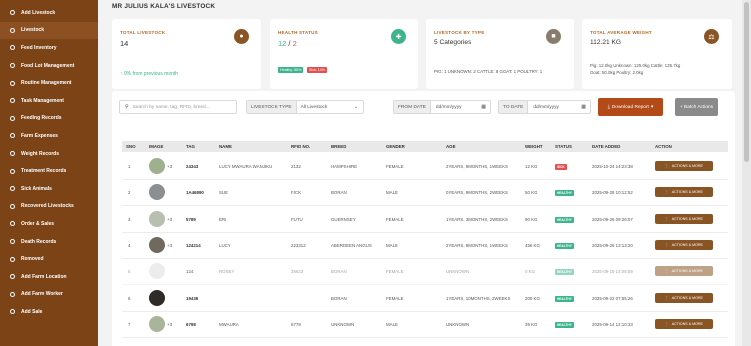 This screenshot has height=346, width=751. Describe the element at coordinates (317, 70) in the screenshot. I see `sick-badge: Sick: 14%` at that location.